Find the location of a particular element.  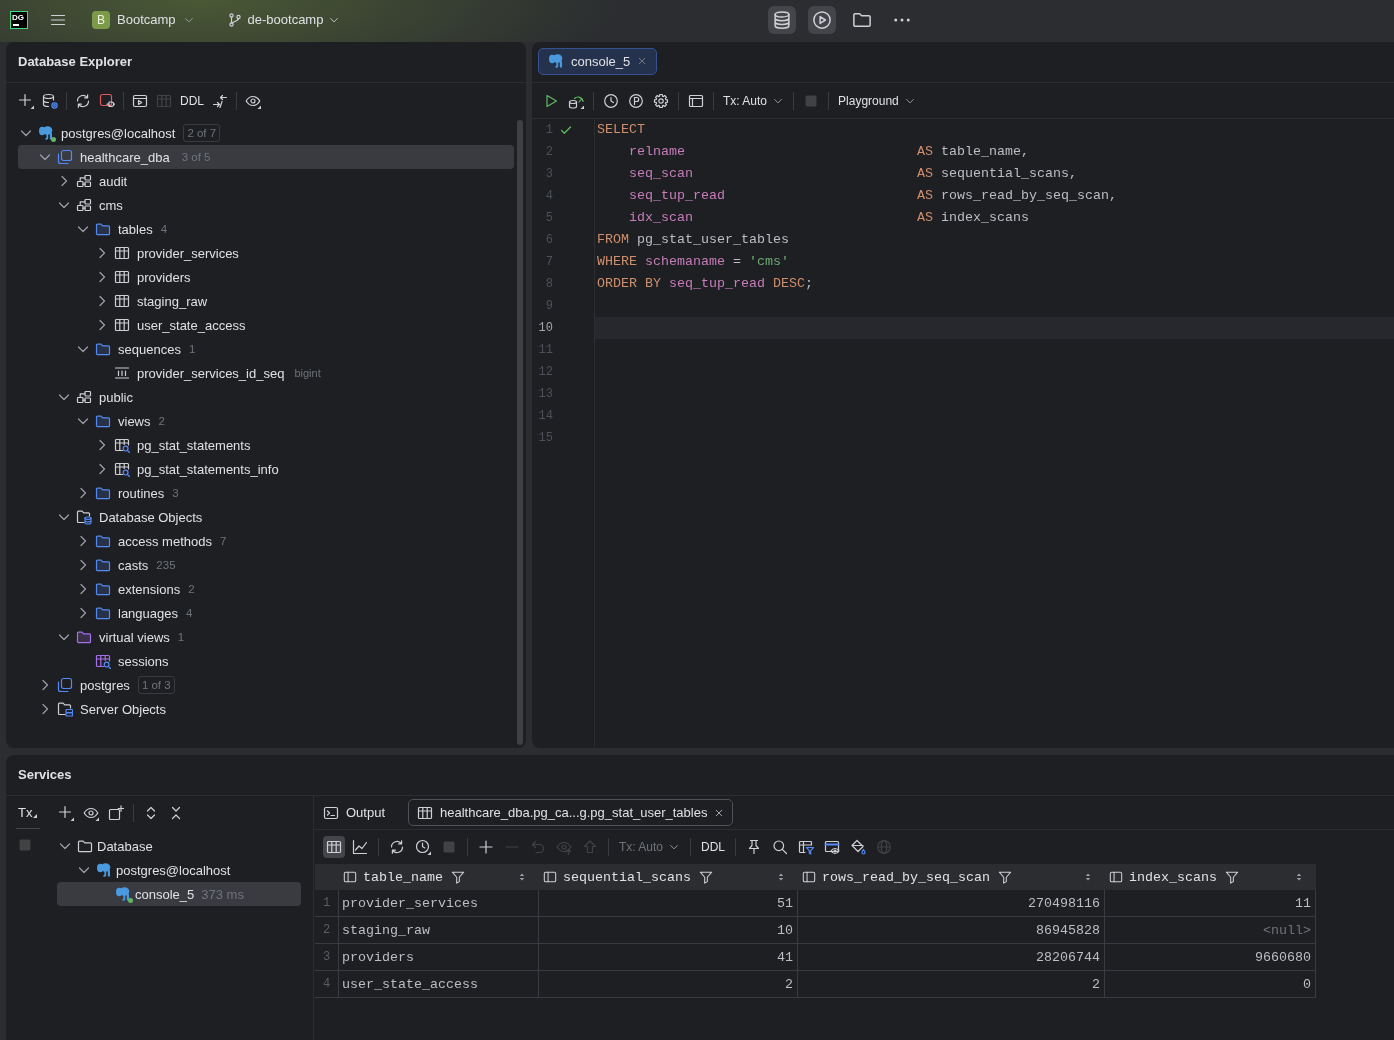

branch-button: de-bootcamp is located at coordinates (283, 19).